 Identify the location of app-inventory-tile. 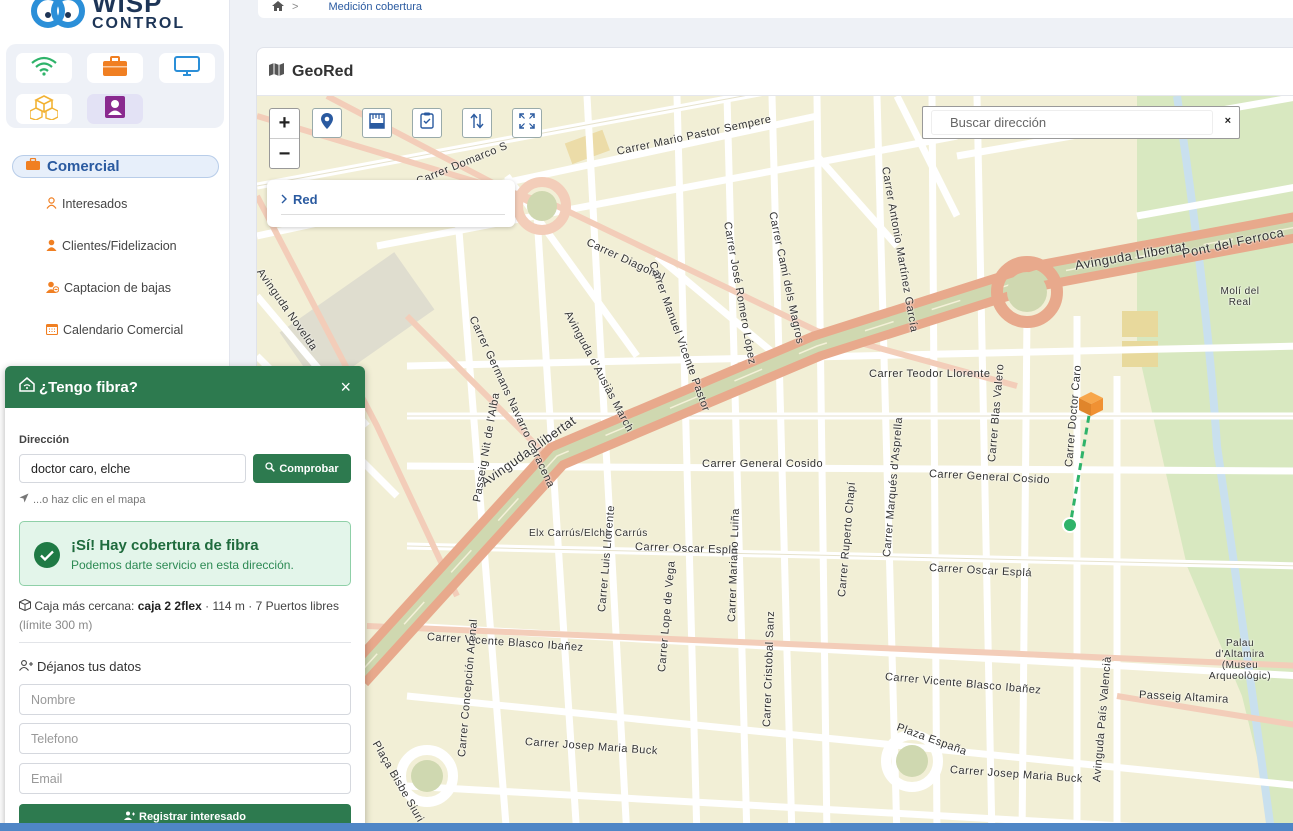
(44, 109).